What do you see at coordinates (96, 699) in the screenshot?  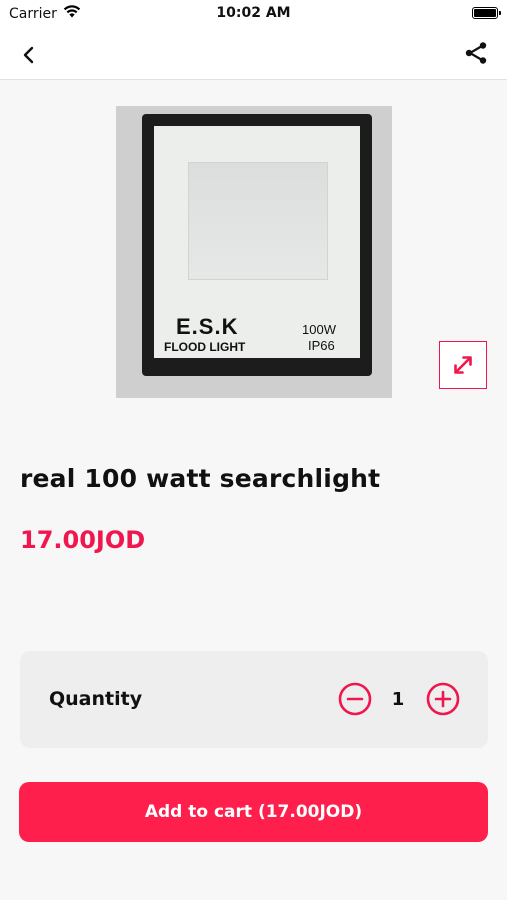 I see `quantity-label: Quantity` at bounding box center [96, 699].